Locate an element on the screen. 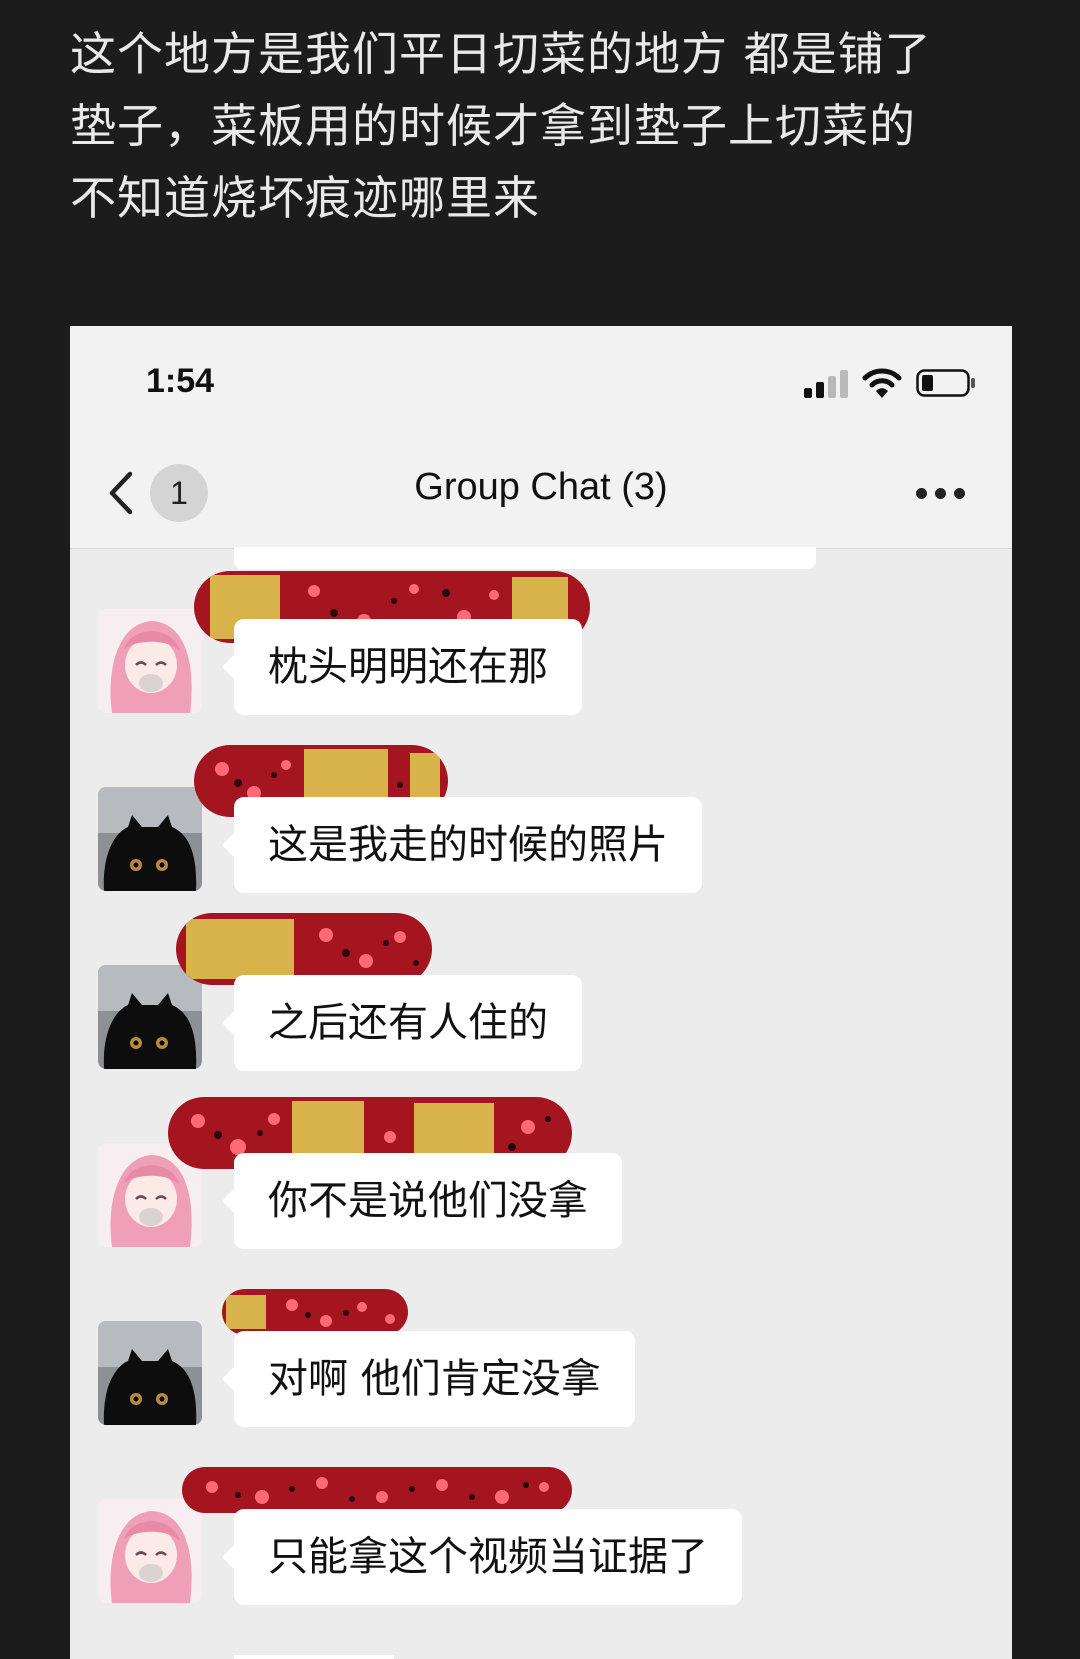  more-options-icon is located at coordinates (941, 494).